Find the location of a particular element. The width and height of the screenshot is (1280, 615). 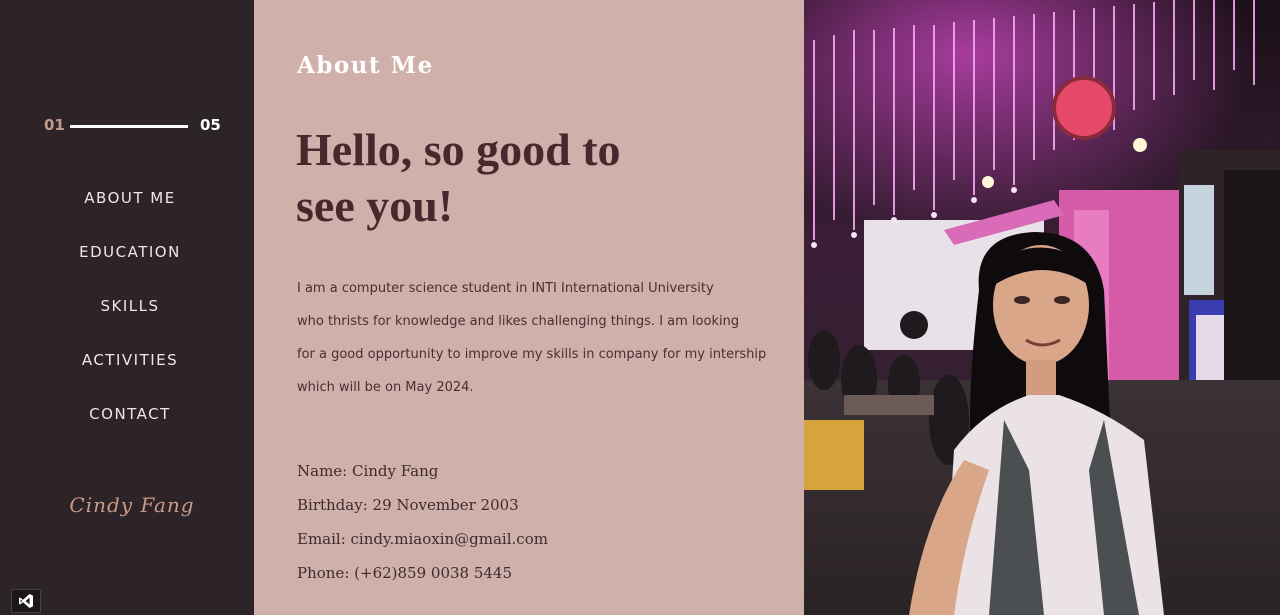

headline: Hello, so good to see you! is located at coordinates (496, 178).